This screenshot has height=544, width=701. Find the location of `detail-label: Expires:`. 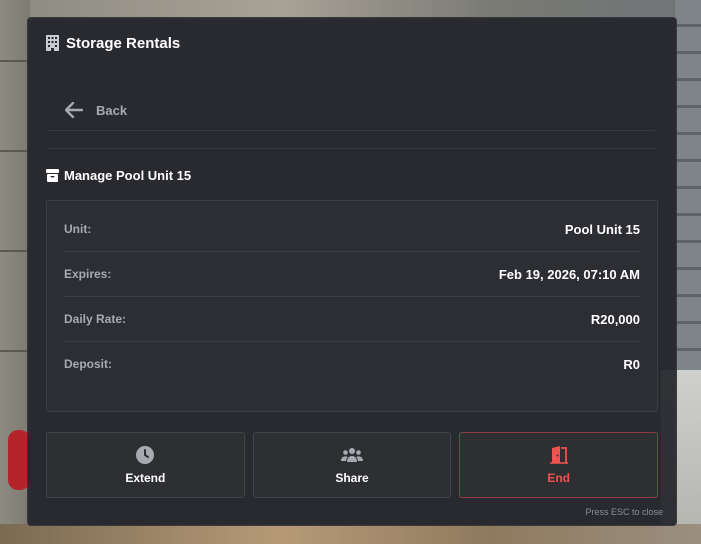

detail-label: Expires: is located at coordinates (88, 274).